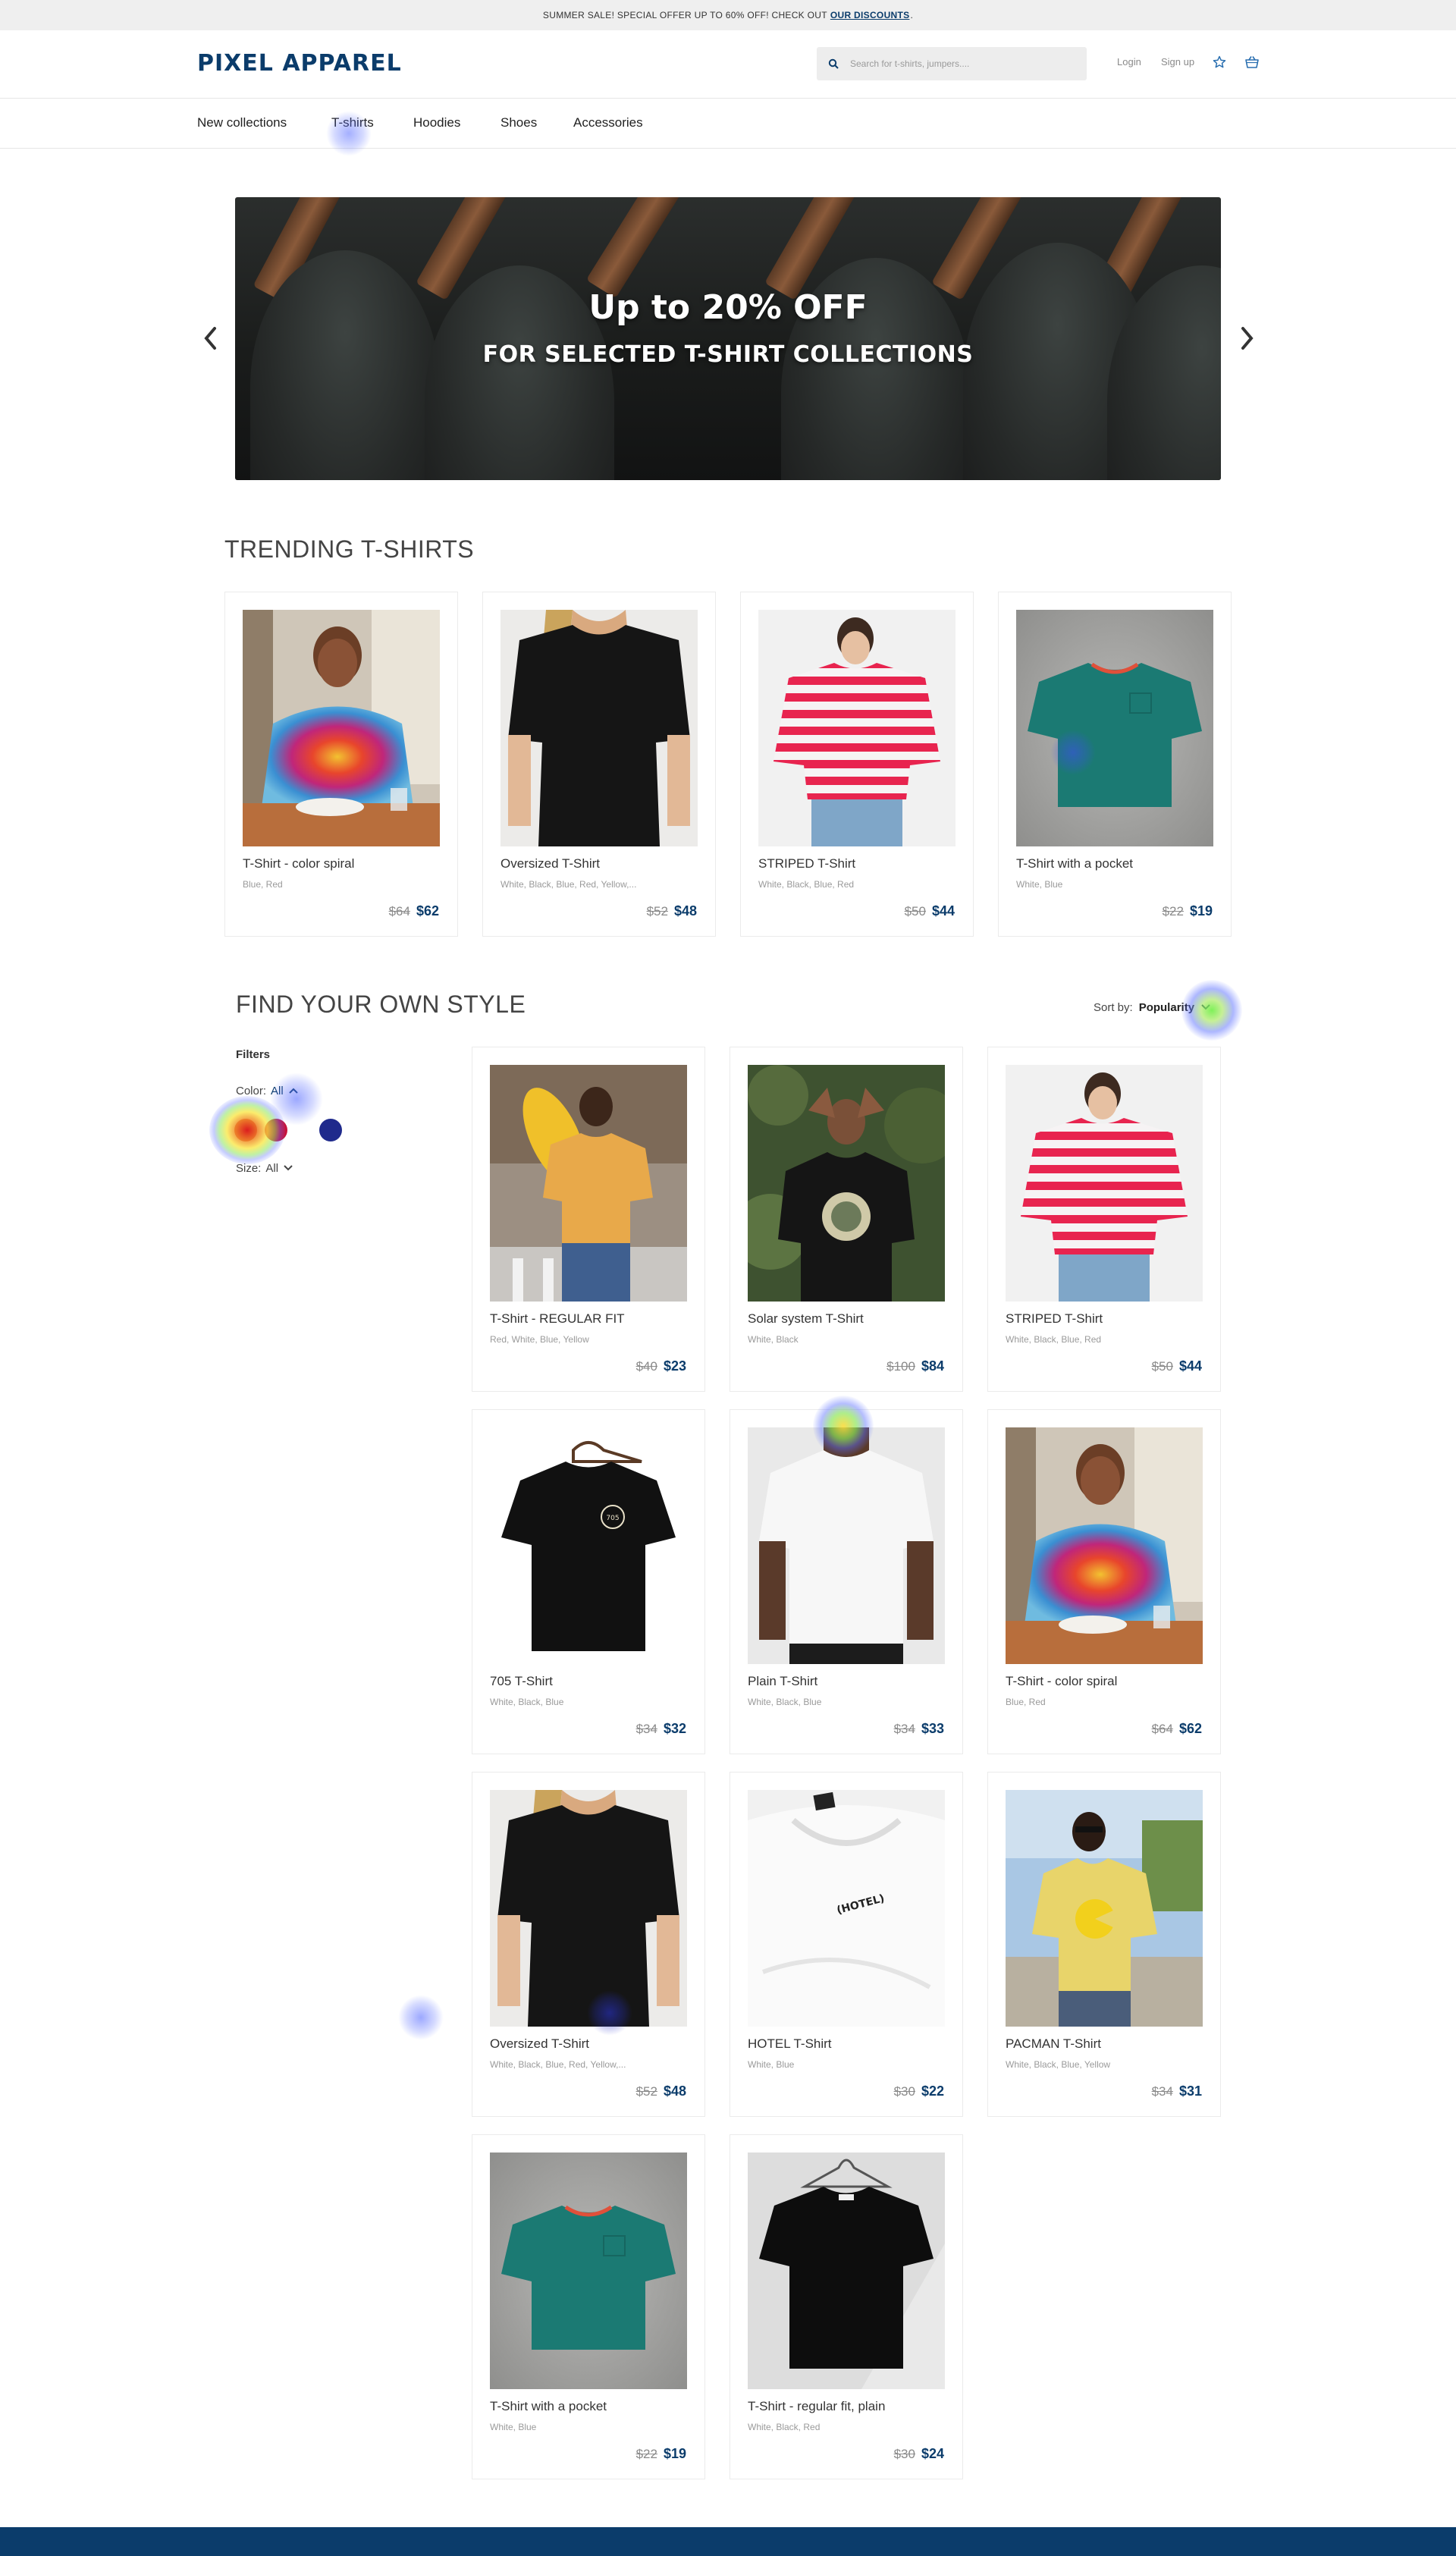  I want to click on signup-link: Sign up, so click(1177, 62).